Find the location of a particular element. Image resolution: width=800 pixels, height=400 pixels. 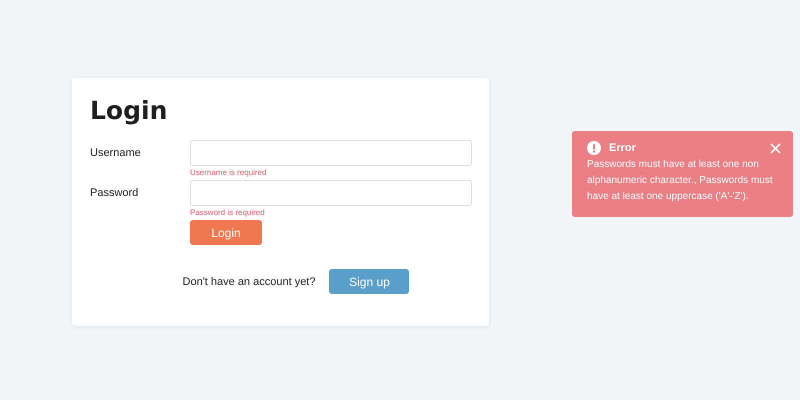

error-text: Username is required is located at coordinates (229, 173).